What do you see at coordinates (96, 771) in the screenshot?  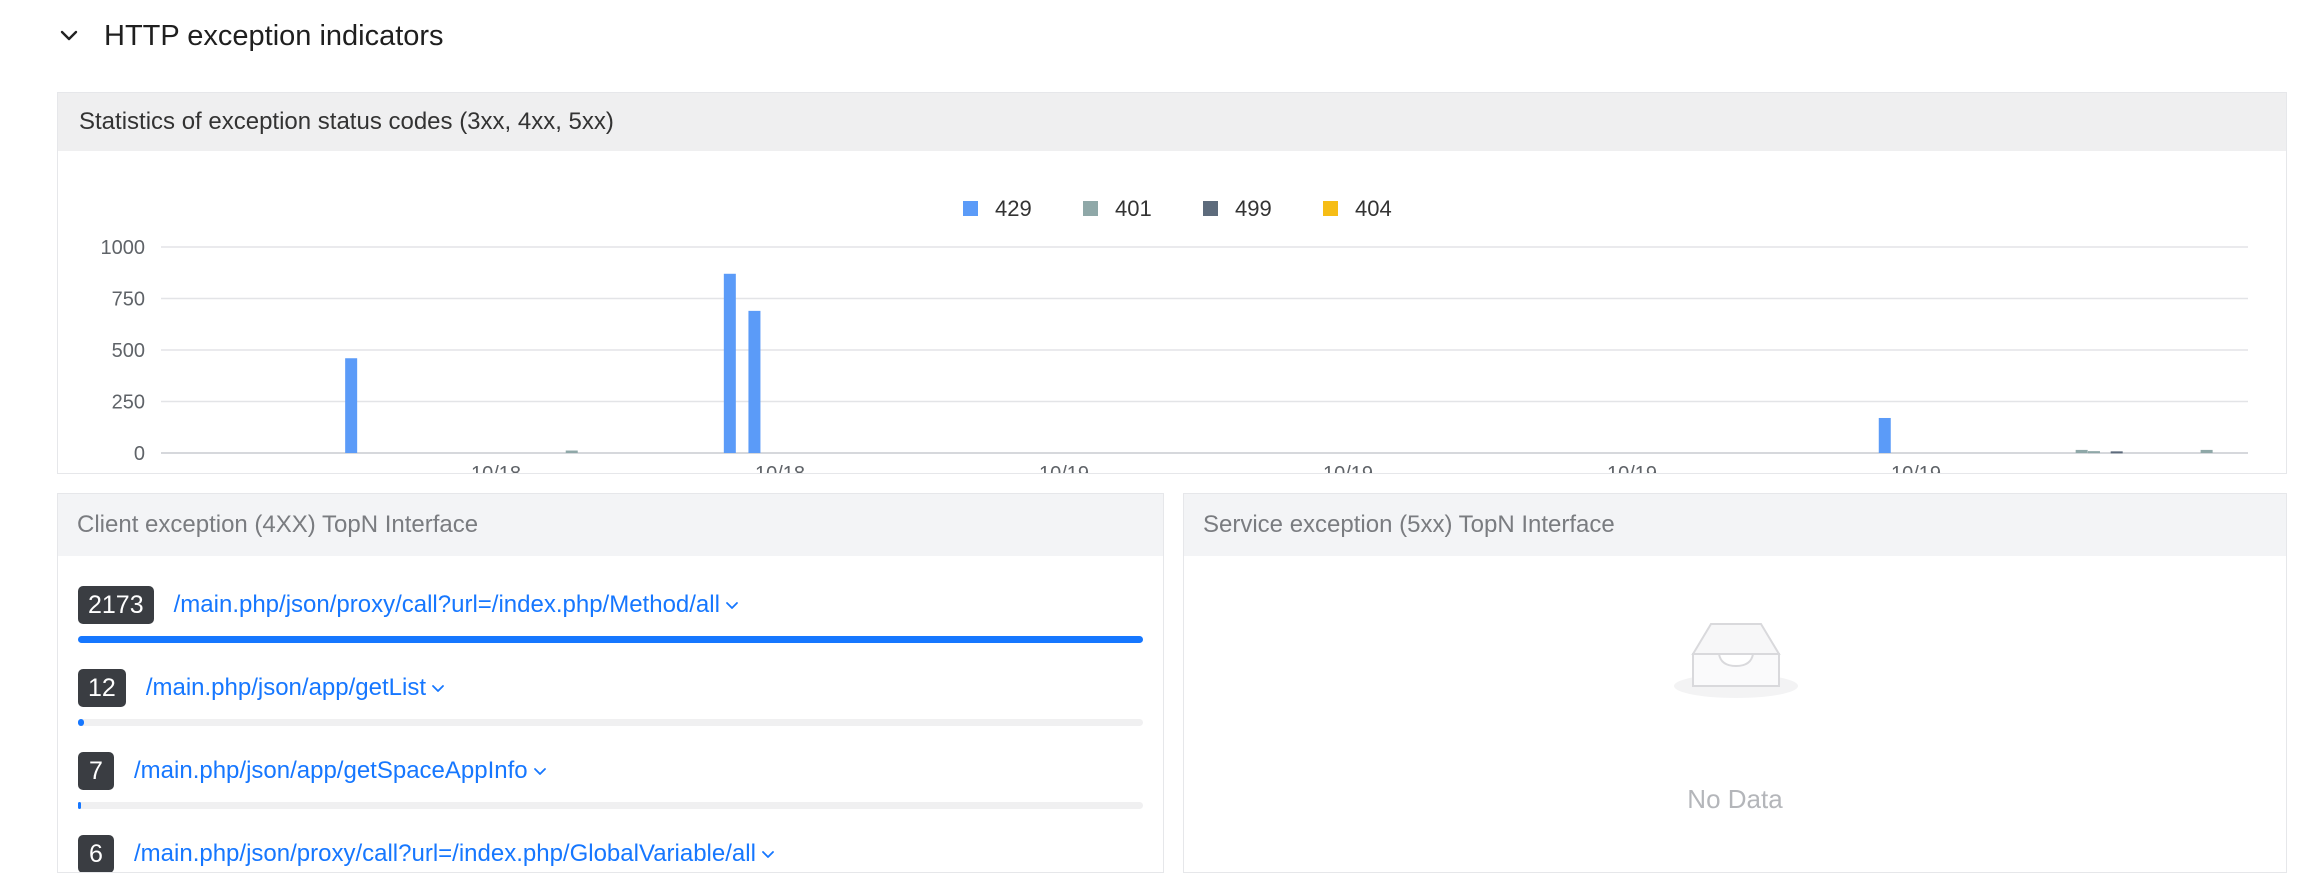 I see `count-badge: 7` at bounding box center [96, 771].